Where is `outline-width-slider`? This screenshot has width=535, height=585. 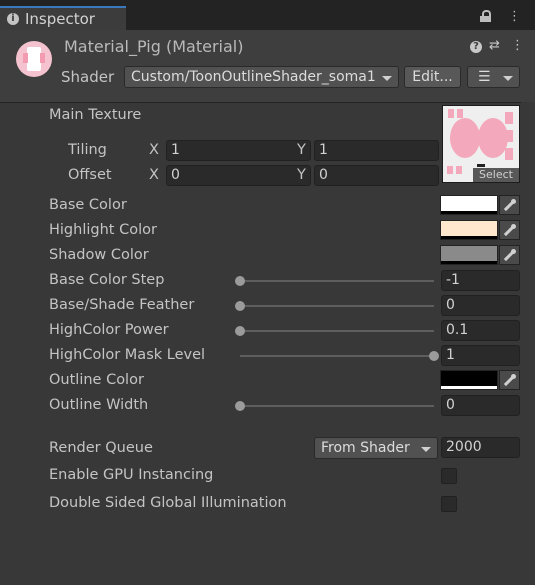 outline-width-slider is located at coordinates (337, 406).